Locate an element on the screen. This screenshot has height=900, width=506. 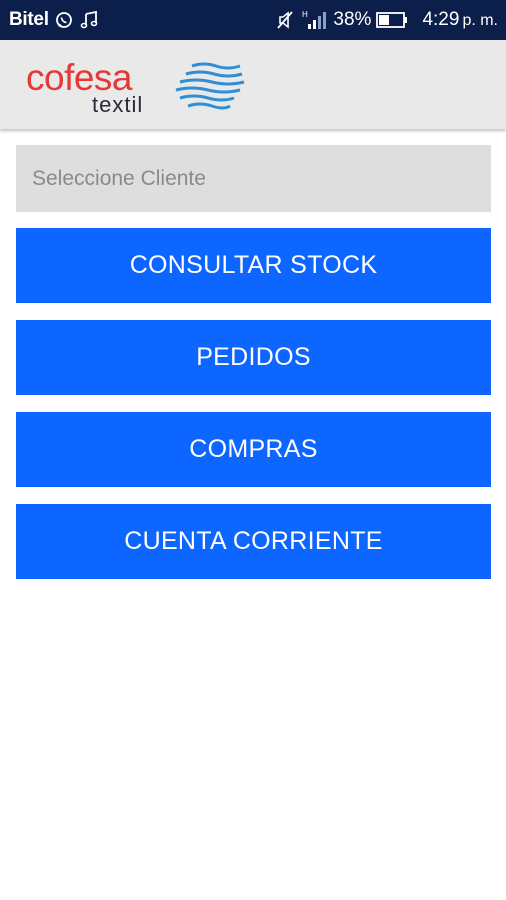
status-bar: Bitel H 38% 4:29 p. m. is located at coordinates (253, 20).